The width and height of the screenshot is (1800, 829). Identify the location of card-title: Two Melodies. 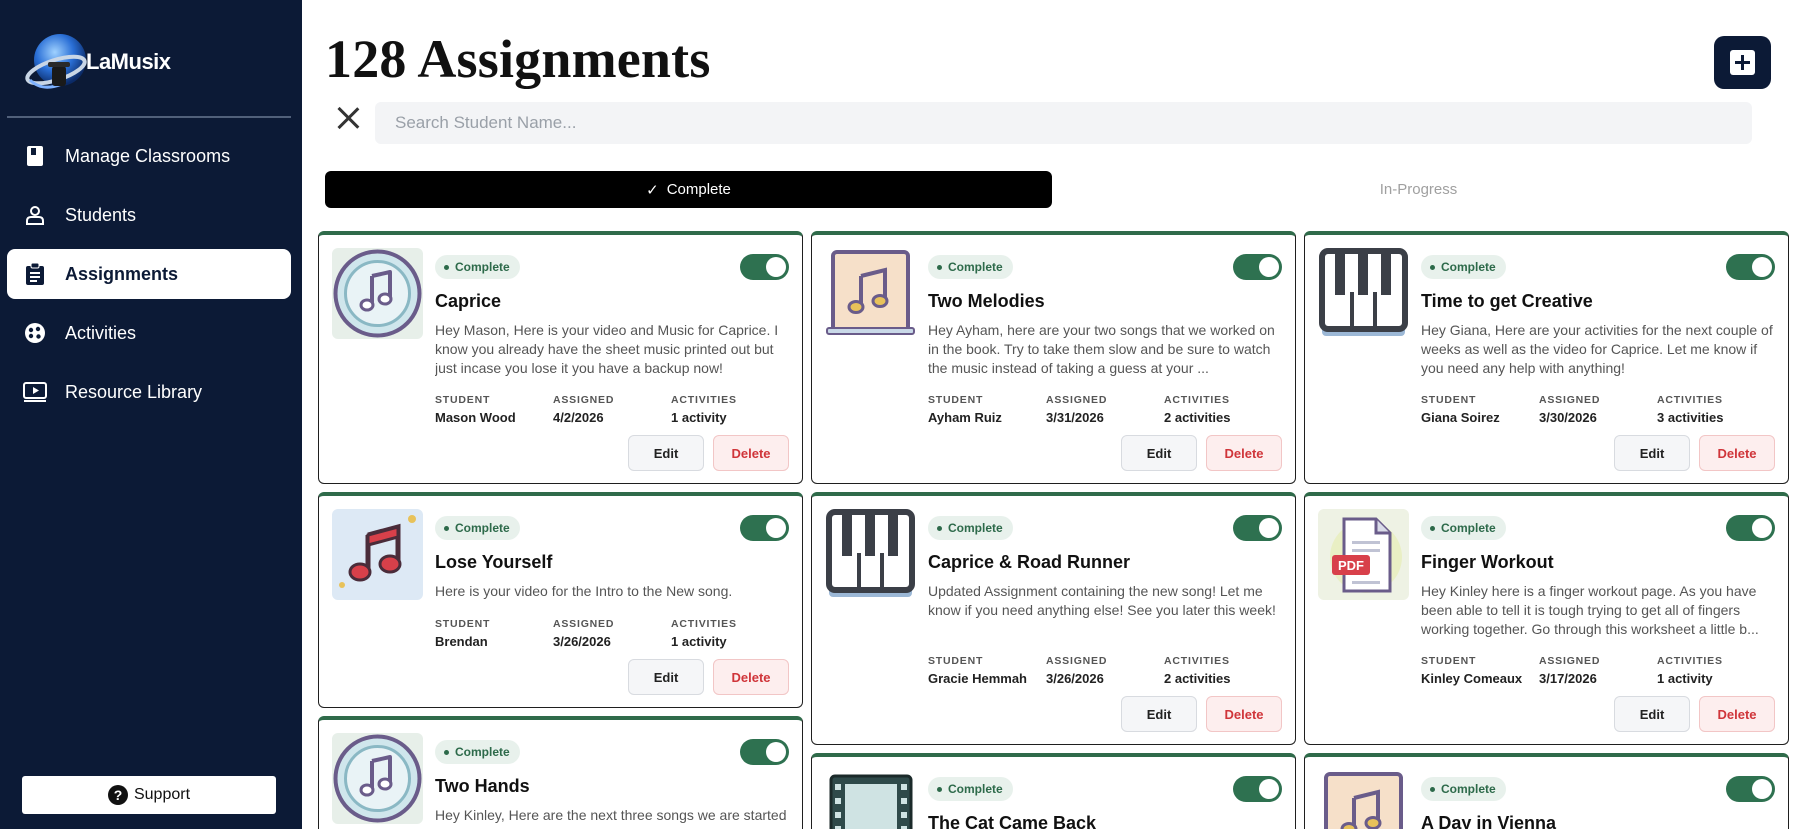
(986, 301).